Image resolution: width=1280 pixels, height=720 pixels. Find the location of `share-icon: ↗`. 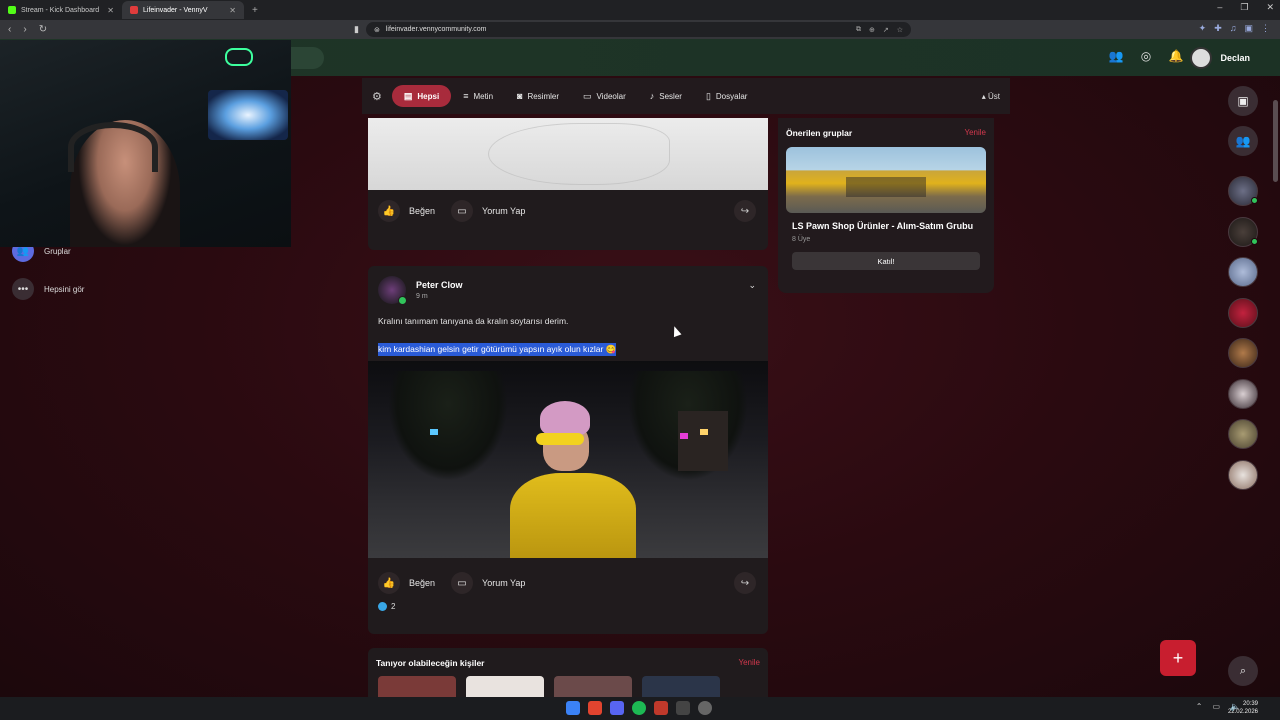

share-icon: ↗ is located at coordinates (886, 30).